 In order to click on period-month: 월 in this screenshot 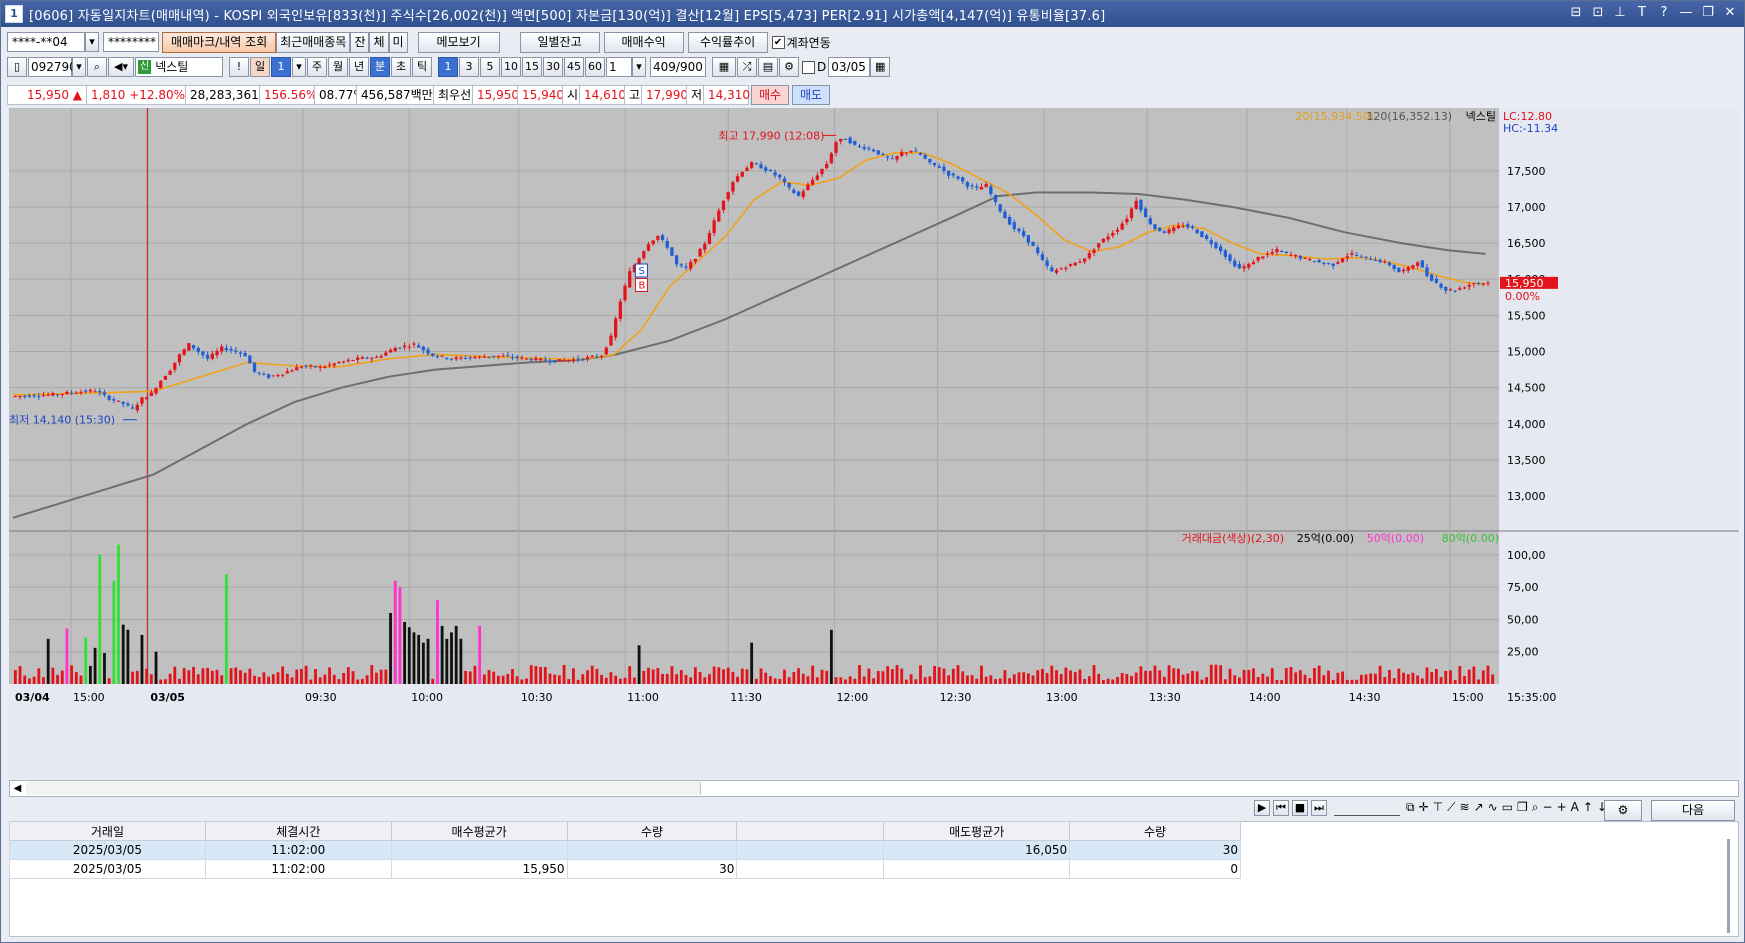, I will do `click(338, 67)`.